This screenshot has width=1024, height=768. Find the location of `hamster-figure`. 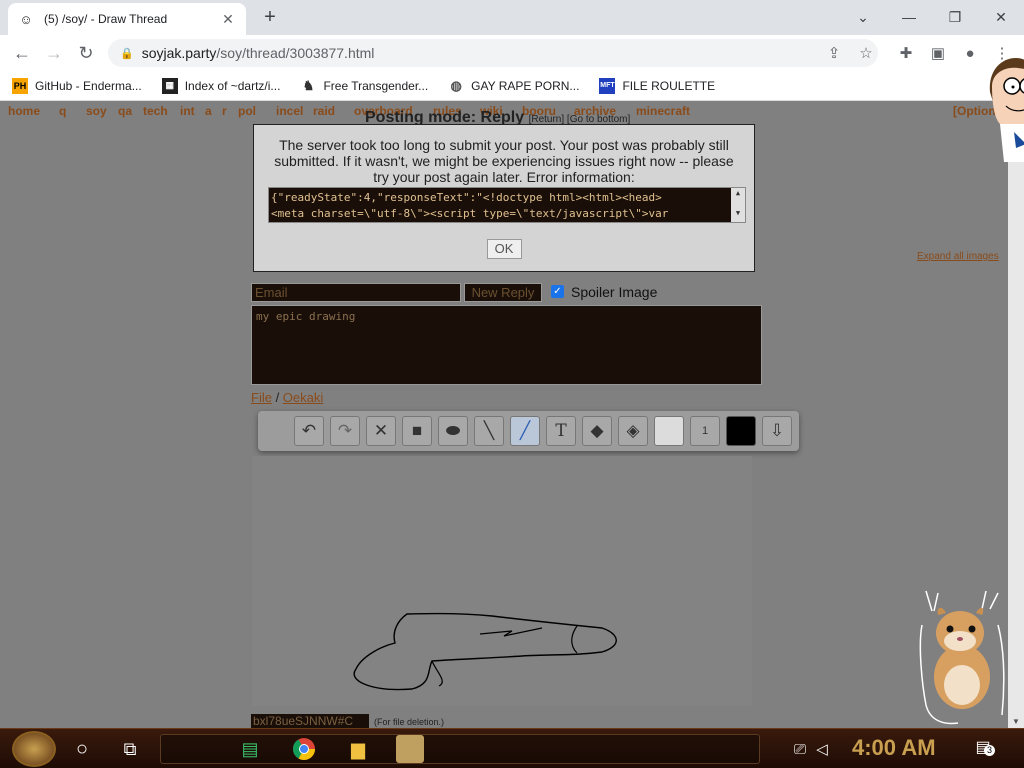

hamster-figure is located at coordinates (962, 657).